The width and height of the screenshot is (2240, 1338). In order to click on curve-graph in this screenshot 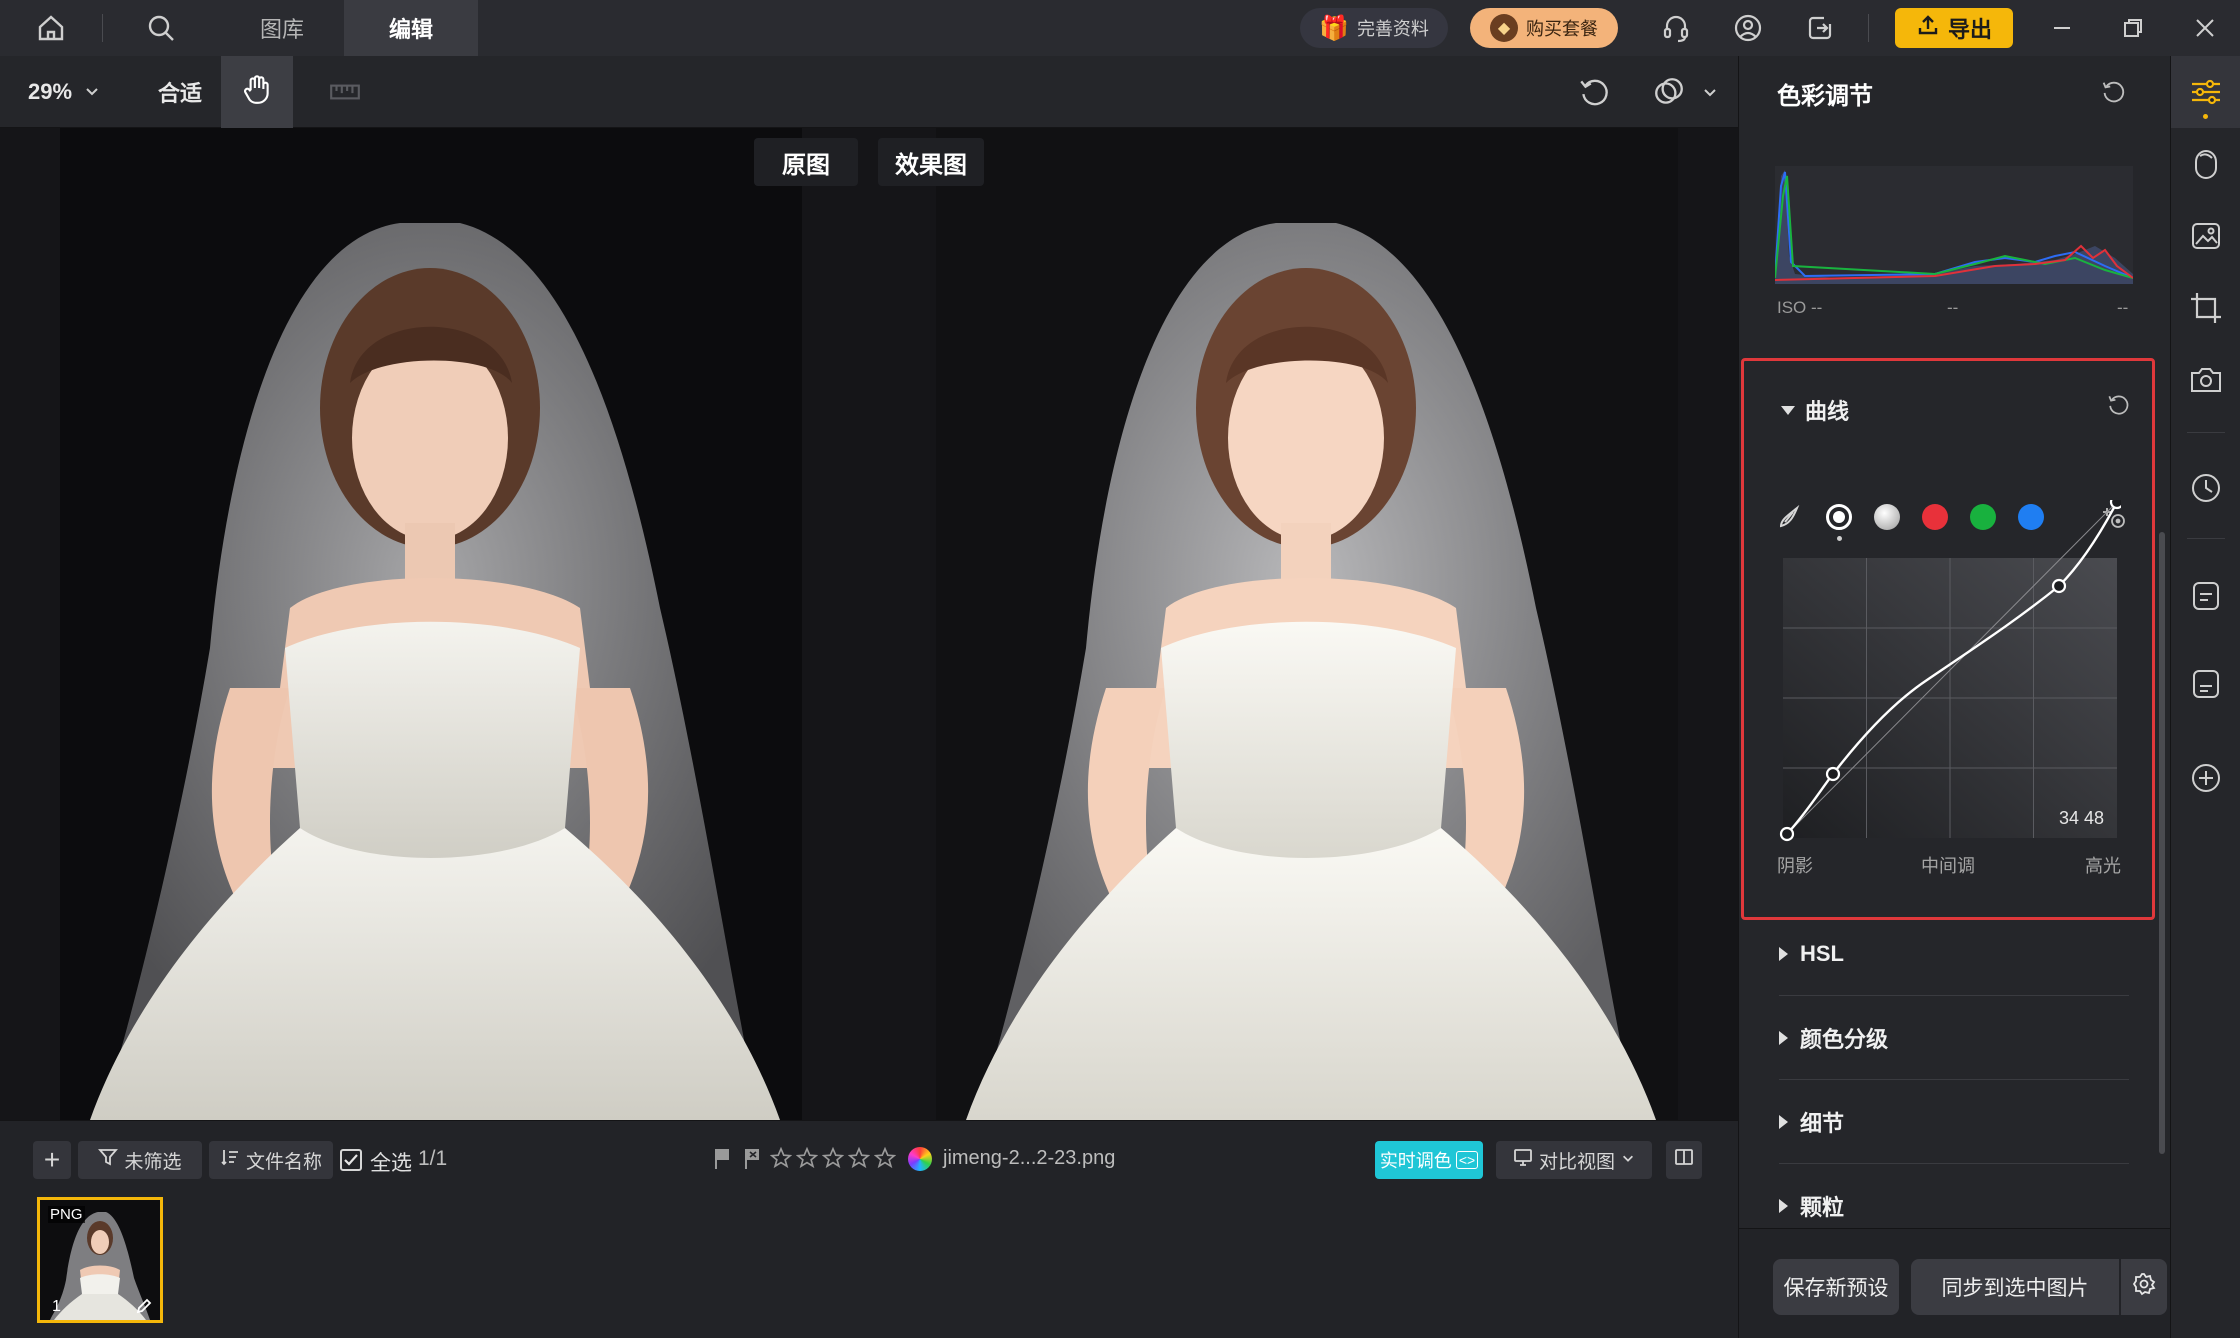, I will do `click(1951, 670)`.